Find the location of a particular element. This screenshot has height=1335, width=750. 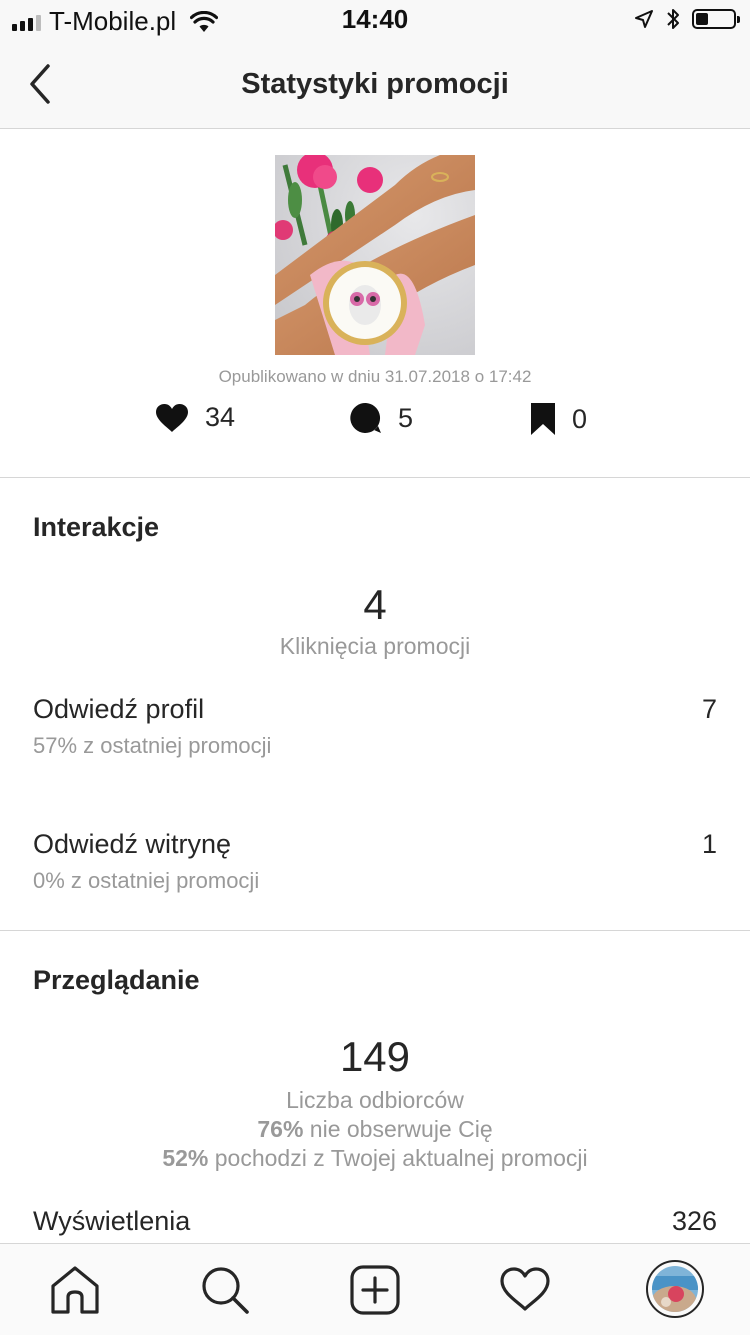

profile-avatar is located at coordinates (675, 1289).